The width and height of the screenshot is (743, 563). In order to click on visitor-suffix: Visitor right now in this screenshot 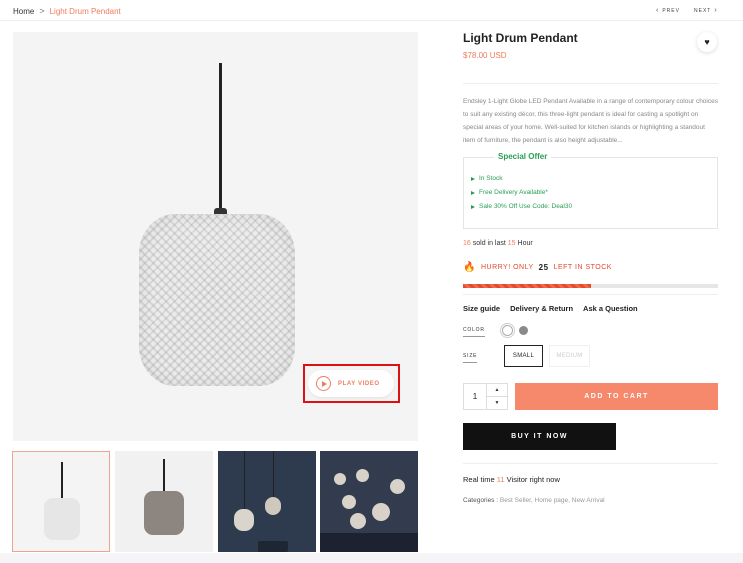, I will do `click(533, 479)`.